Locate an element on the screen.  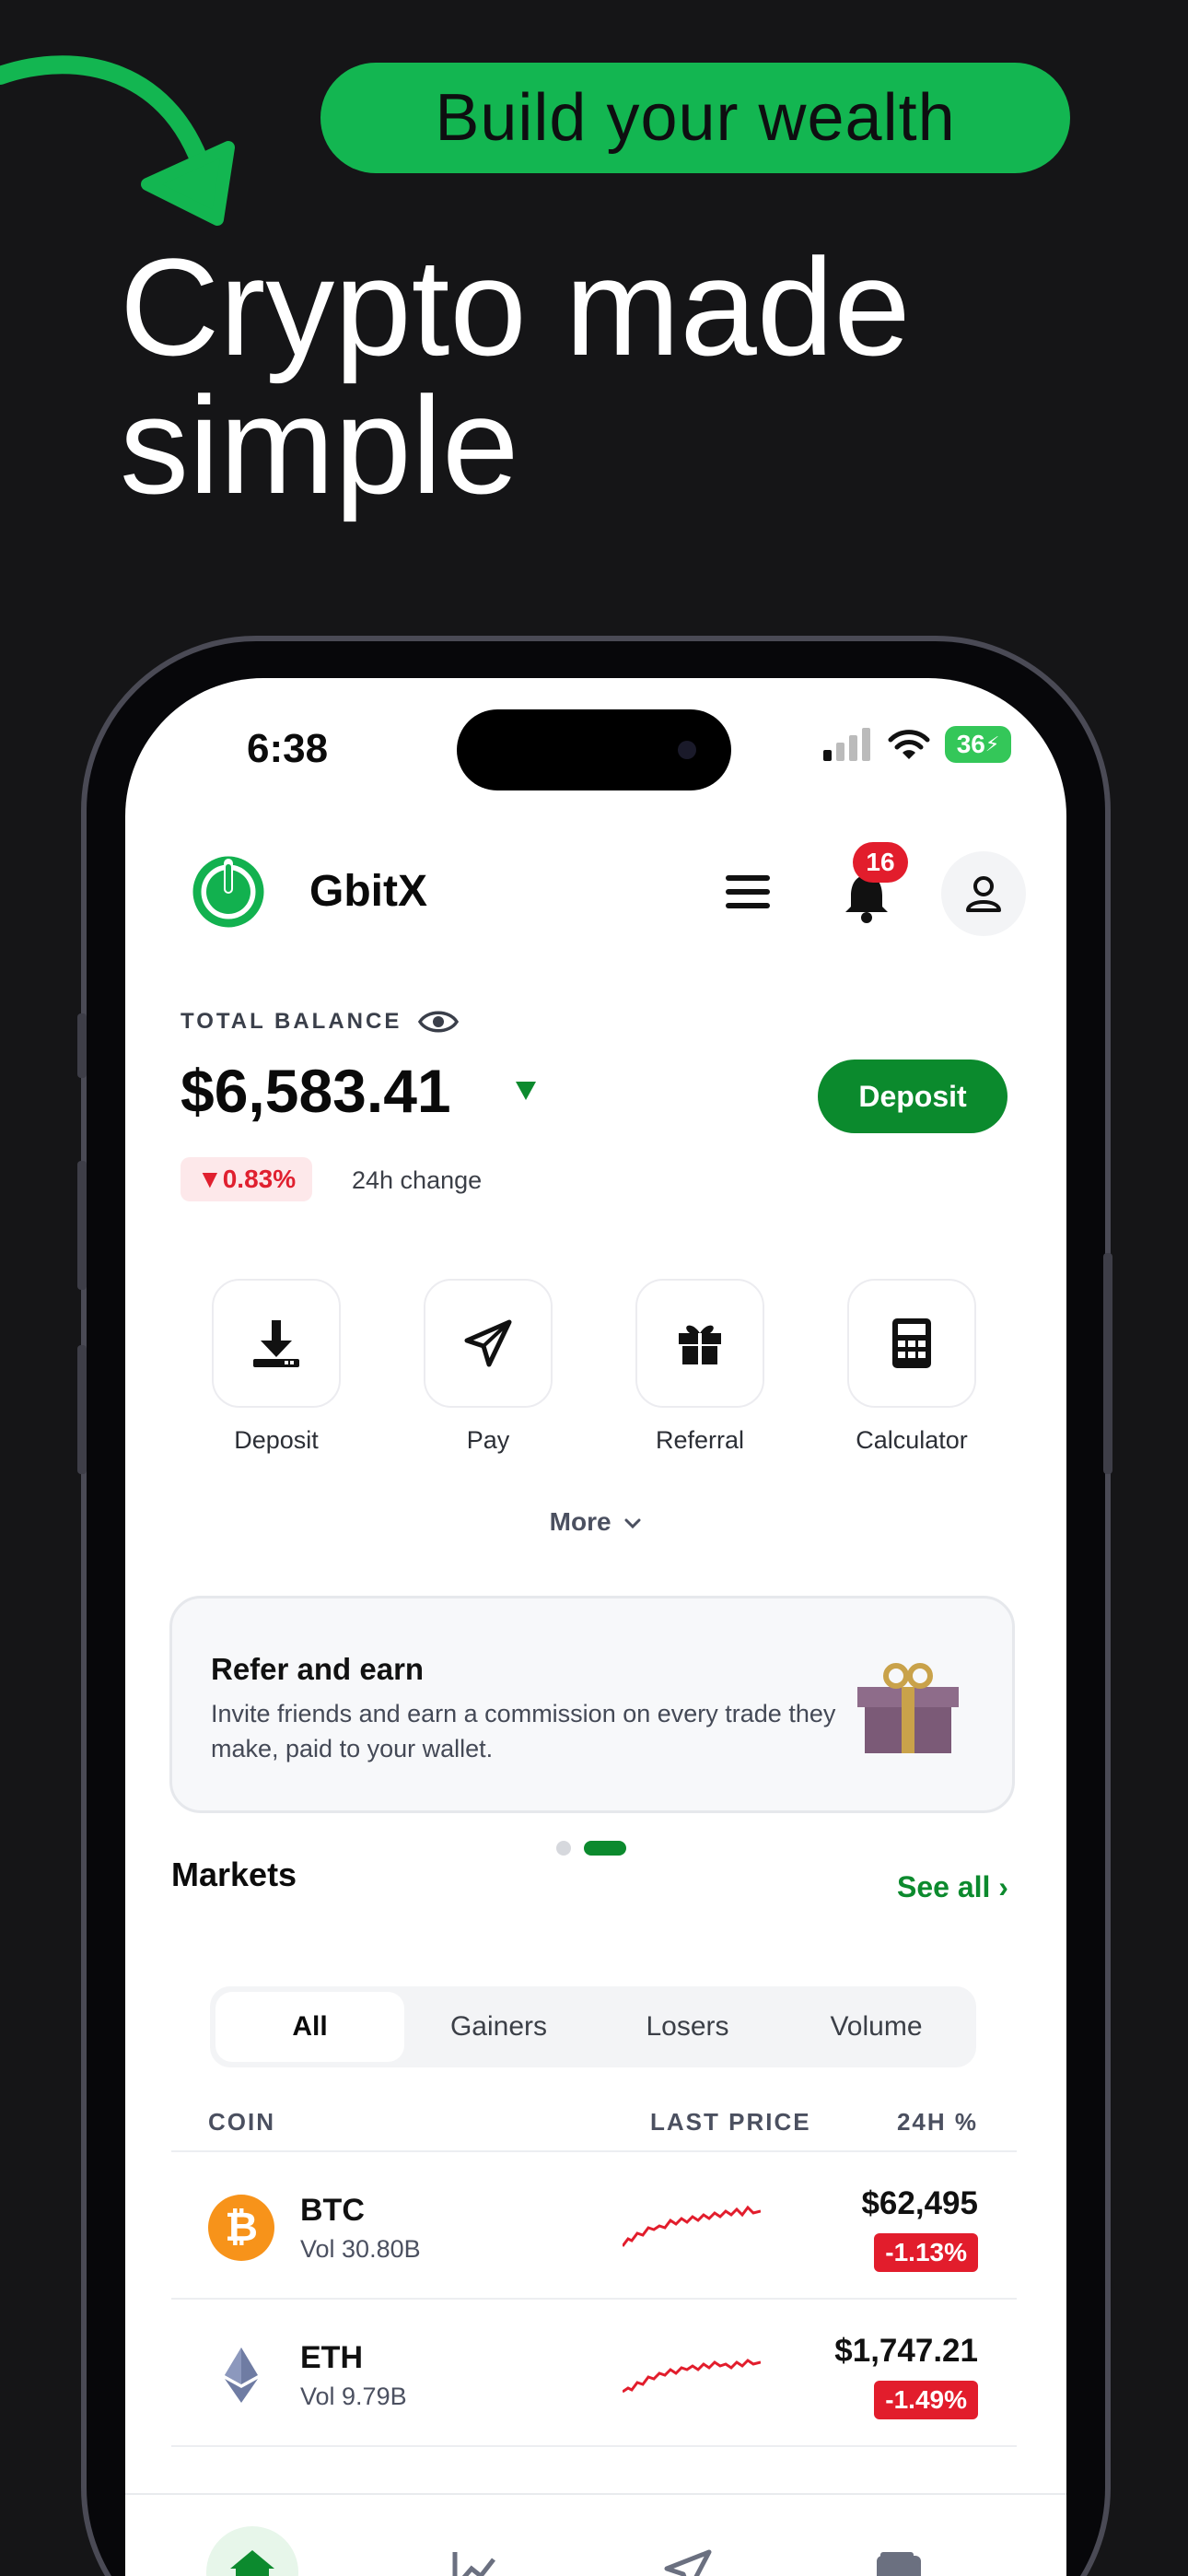
battery-indicator: 36 ⚡ is located at coordinates (978, 744).